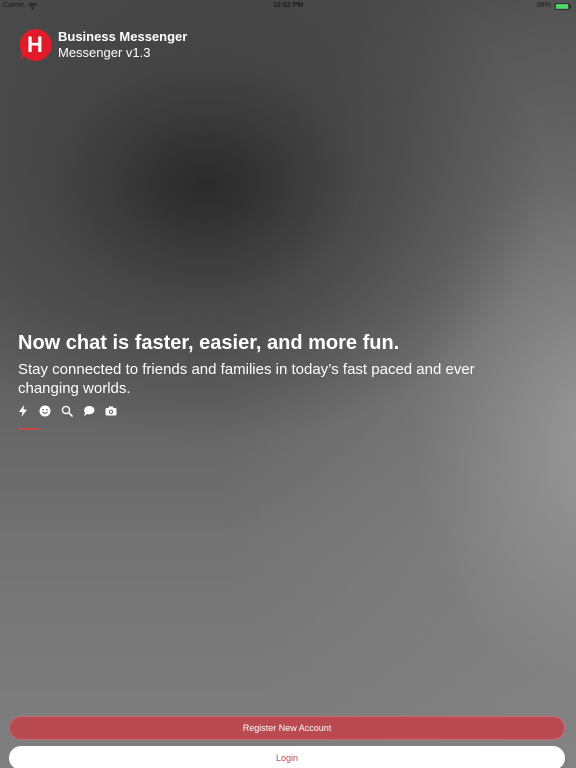 The height and width of the screenshot is (768, 576). I want to click on status-right: 98%, so click(554, 6).